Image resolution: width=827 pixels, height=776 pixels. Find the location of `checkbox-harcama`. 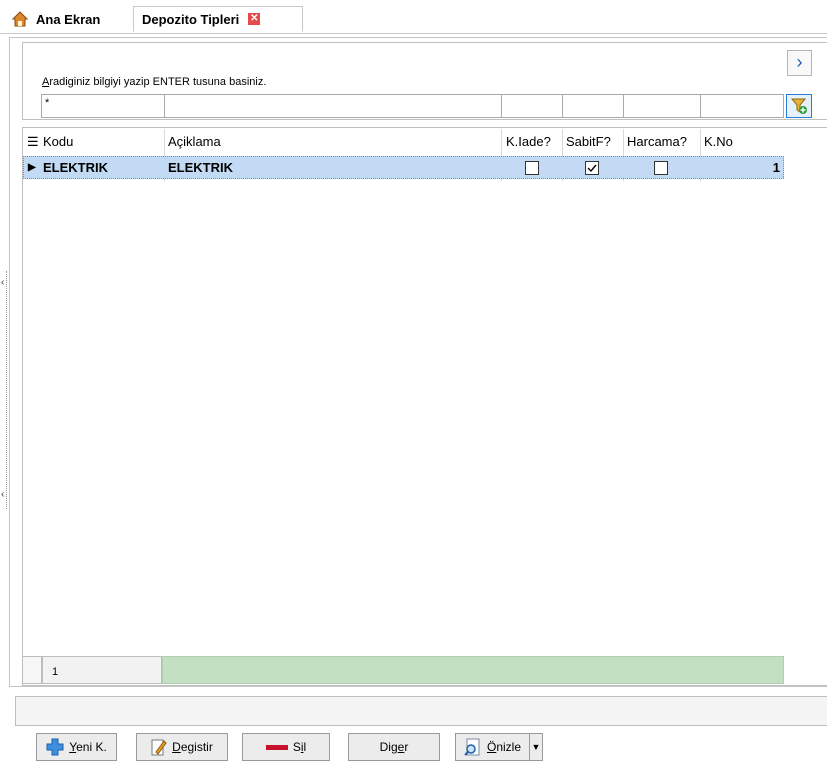

checkbox-harcama is located at coordinates (661, 168).